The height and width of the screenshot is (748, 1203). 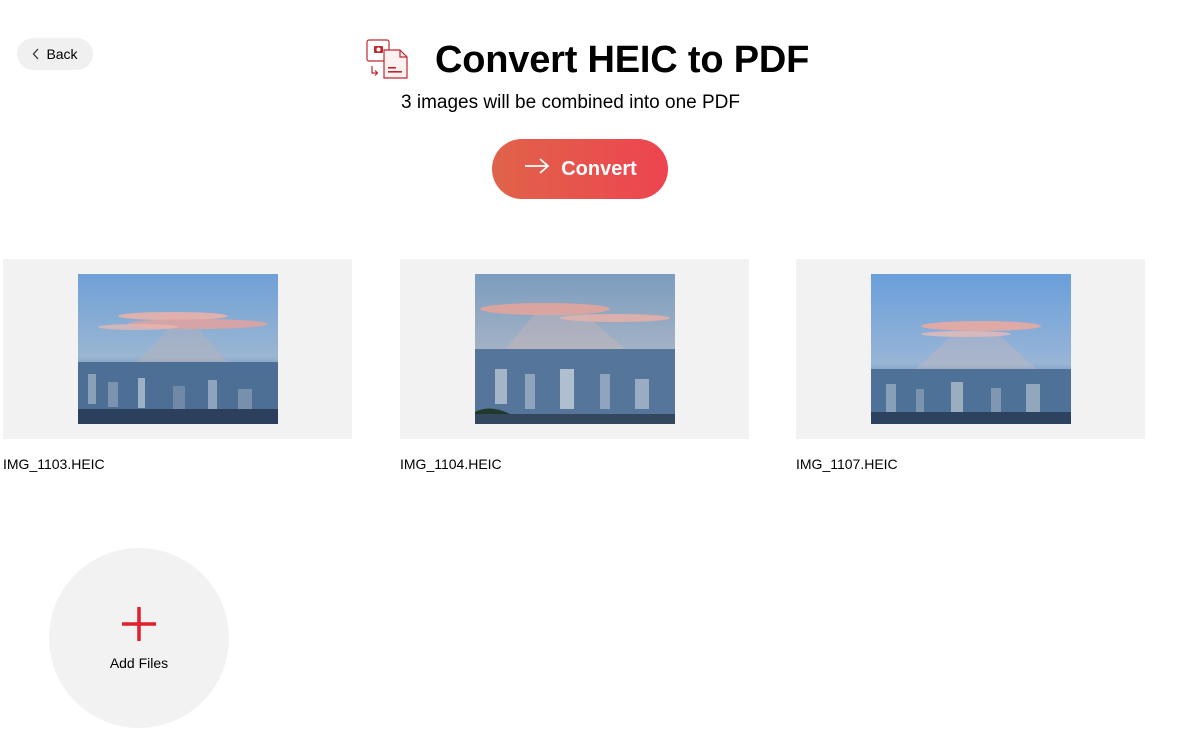 I want to click on heic-to-pdf-icon, so click(x=387, y=60).